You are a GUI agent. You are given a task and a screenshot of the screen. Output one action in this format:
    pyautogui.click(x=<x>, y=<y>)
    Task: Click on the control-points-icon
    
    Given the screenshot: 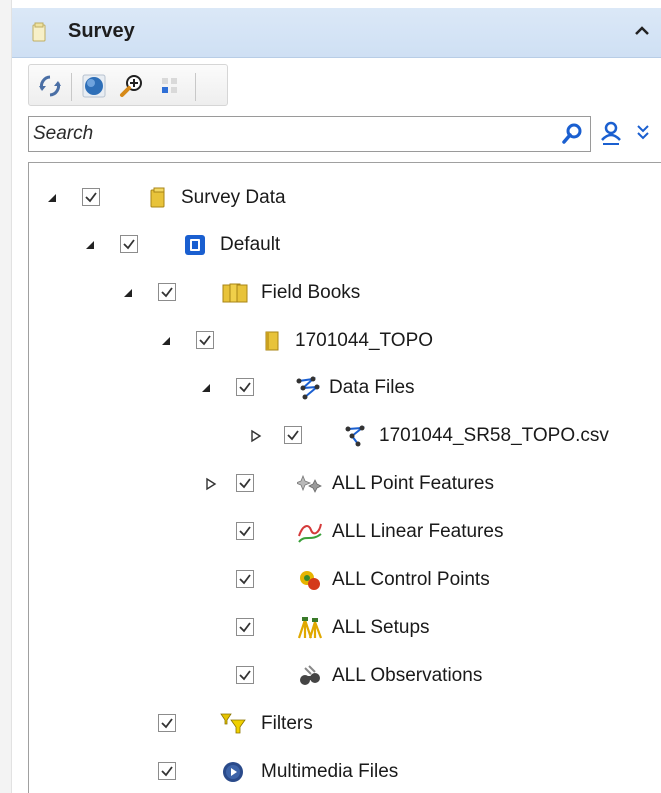 What is the action you would take?
    pyautogui.click(x=309, y=580)
    